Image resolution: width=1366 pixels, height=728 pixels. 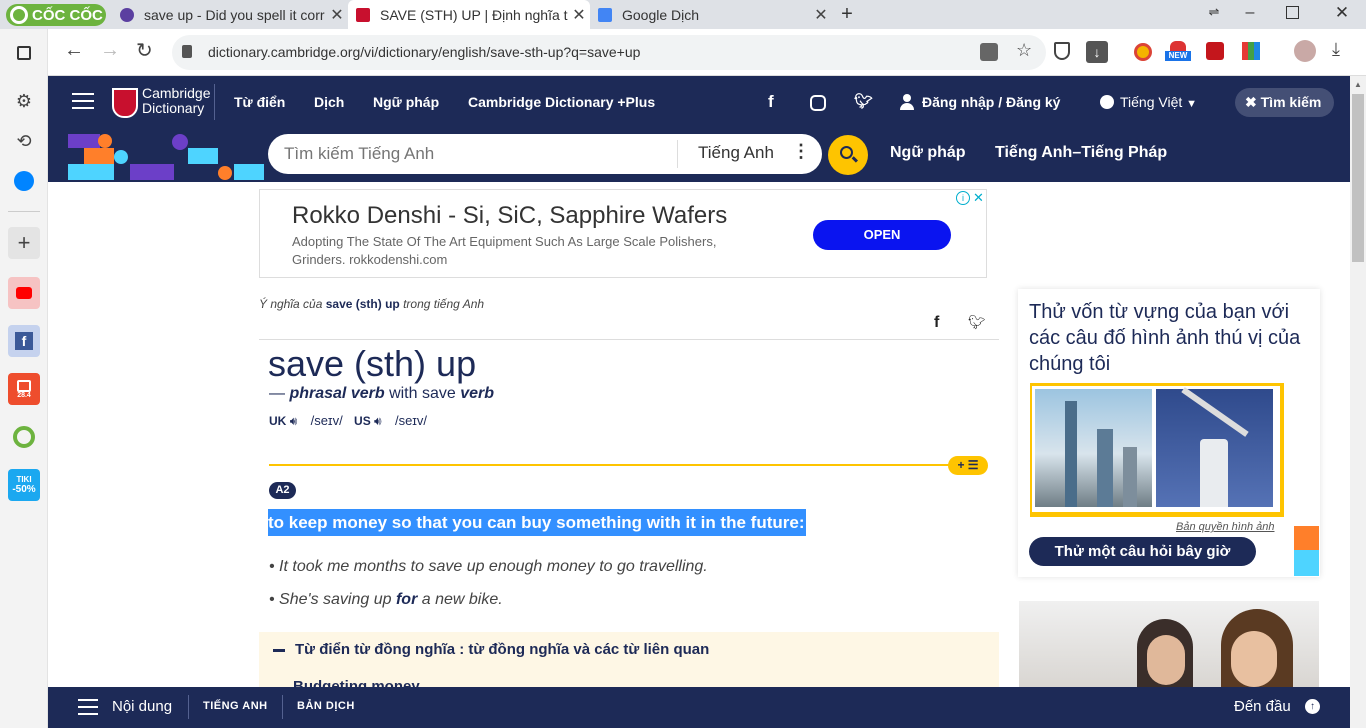 What do you see at coordinates (24, 181) in the screenshot?
I see `messenger-icon` at bounding box center [24, 181].